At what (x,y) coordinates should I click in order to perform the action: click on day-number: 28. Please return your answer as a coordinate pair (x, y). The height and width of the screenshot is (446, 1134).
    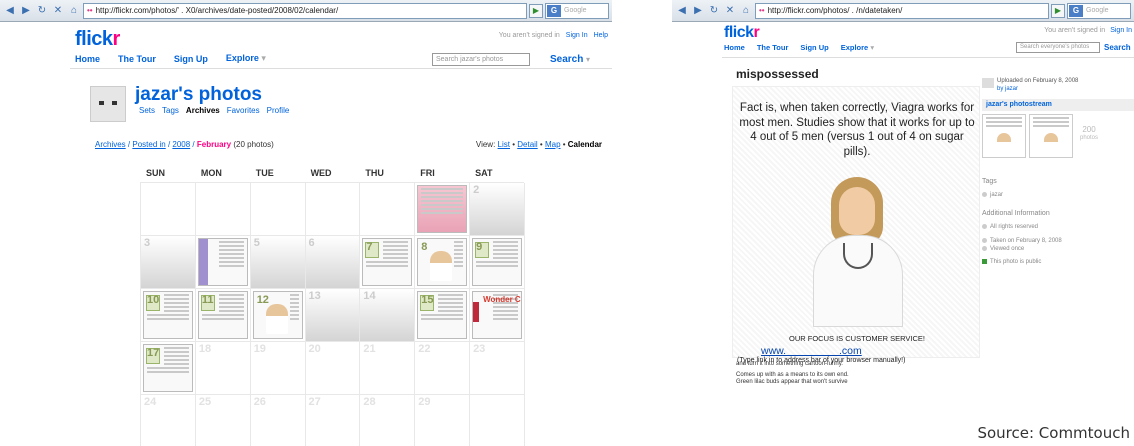
    Looking at the image, I should click on (369, 402).